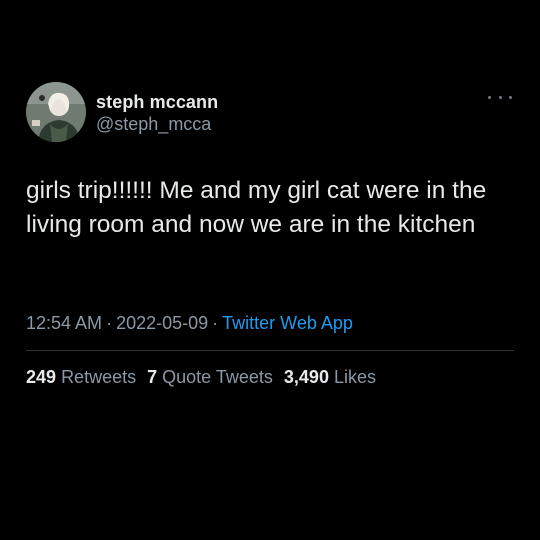 Image resolution: width=540 pixels, height=540 pixels. What do you see at coordinates (64, 323) in the screenshot?
I see `tweet-time: 12:54 AM` at bounding box center [64, 323].